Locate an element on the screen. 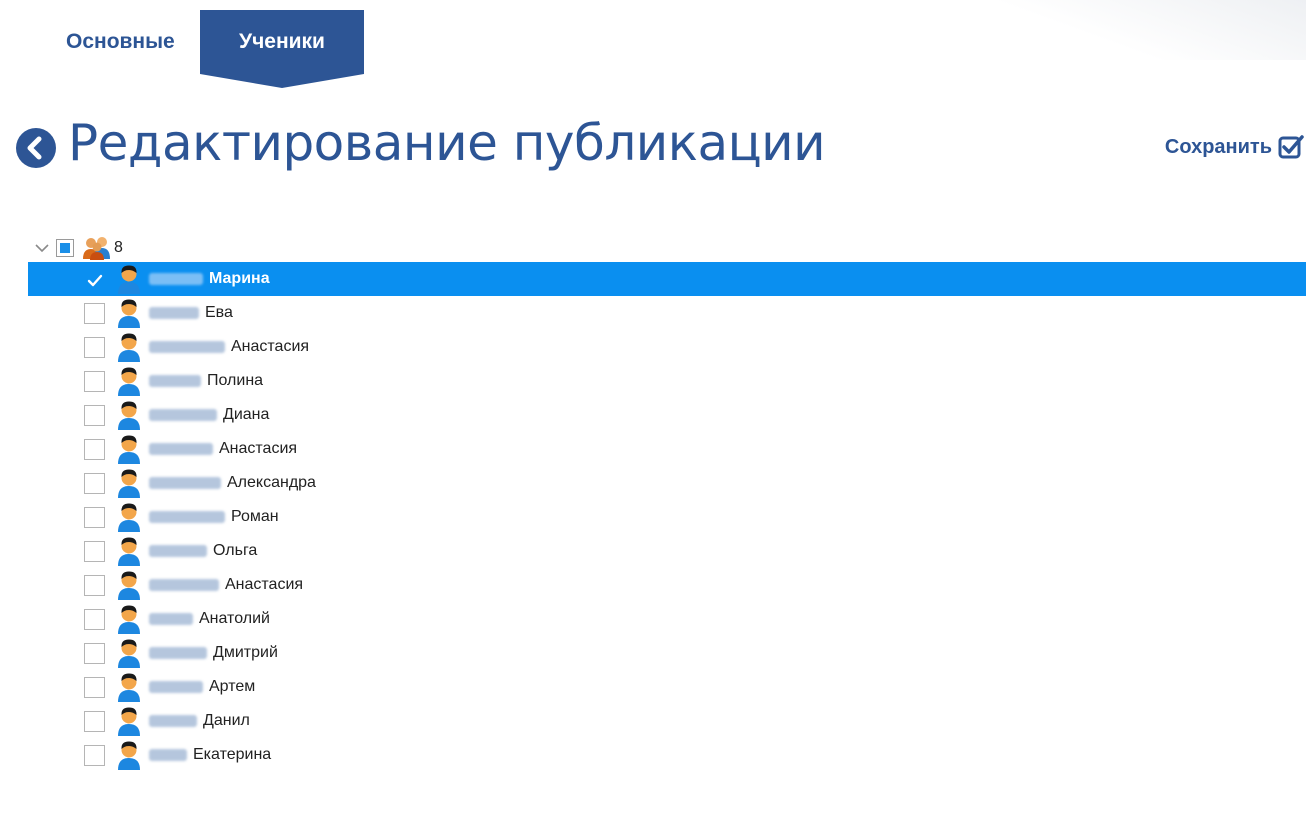 The image size is (1306, 836). save-button: Сохранить is located at coordinates (1234, 147).